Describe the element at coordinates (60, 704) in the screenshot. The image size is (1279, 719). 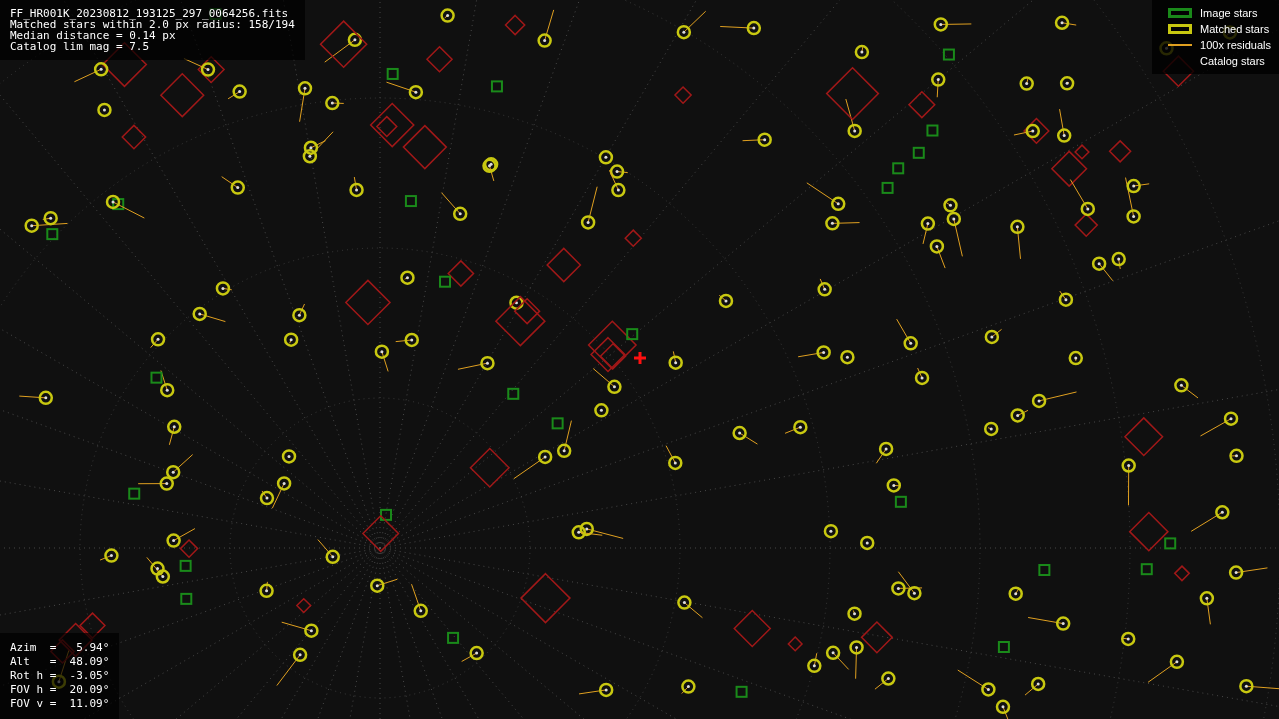
I see `pointing-line: FOV v = 11.09°` at that location.